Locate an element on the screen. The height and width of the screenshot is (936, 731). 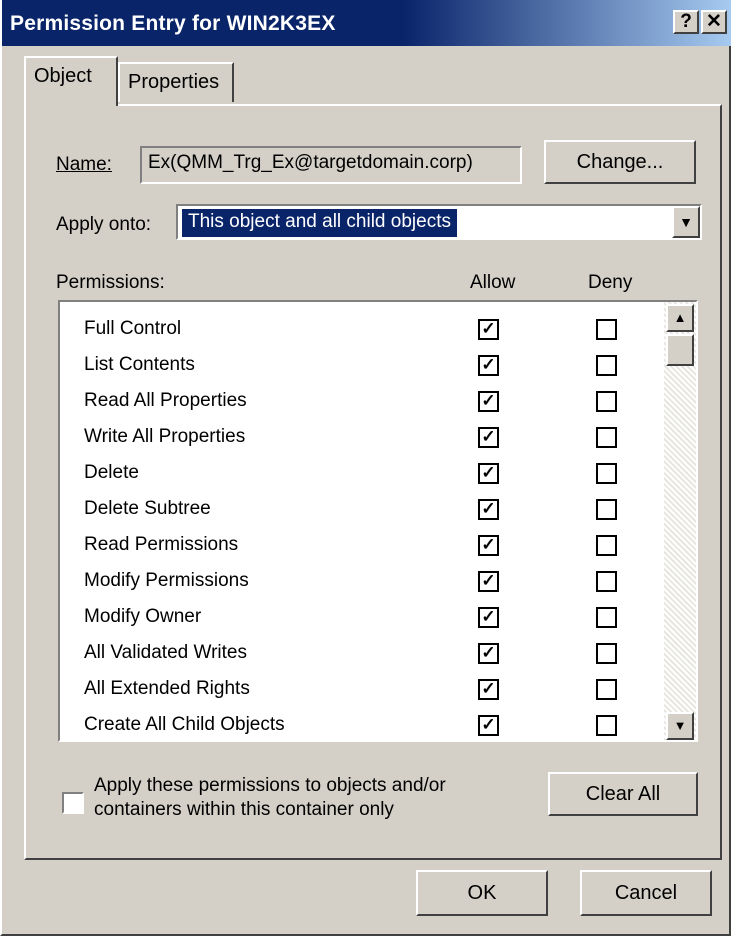
apply-onto-select: This object and all child objects ▼ is located at coordinates (439, 222).